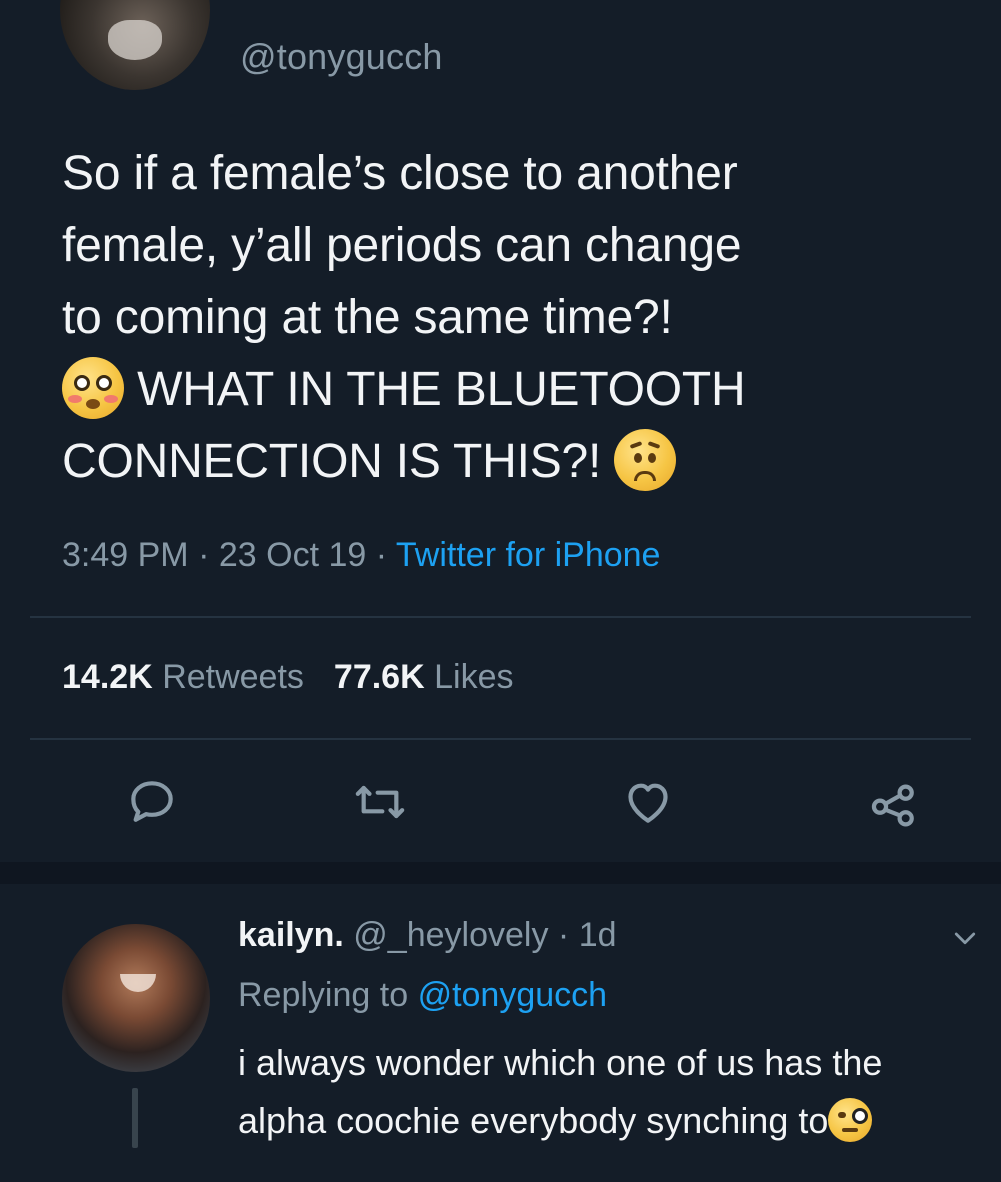  What do you see at coordinates (528, 555) in the screenshot?
I see `tweet-source-link: Twitter for iPhone` at bounding box center [528, 555].